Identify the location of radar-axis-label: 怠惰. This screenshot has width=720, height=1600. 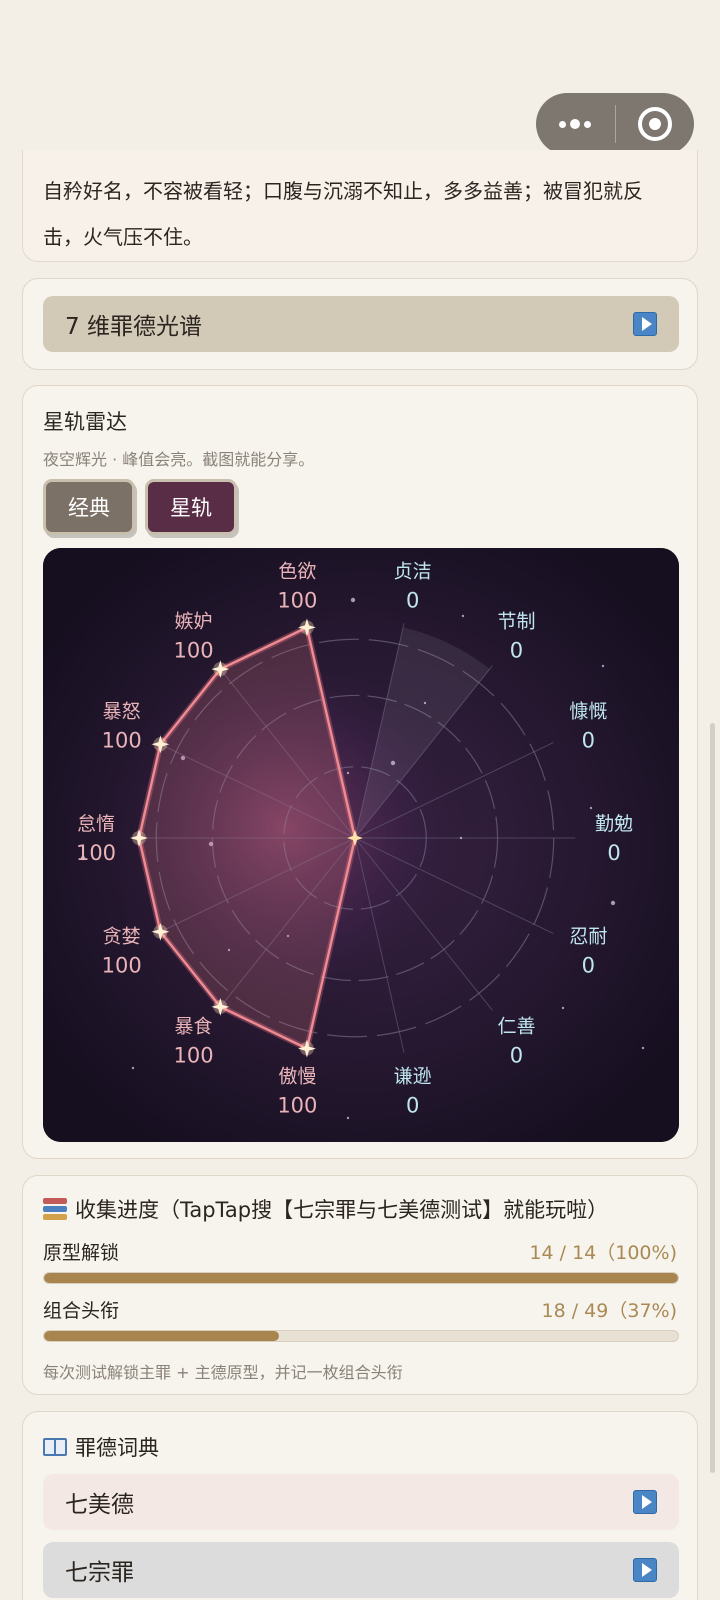
(96, 824).